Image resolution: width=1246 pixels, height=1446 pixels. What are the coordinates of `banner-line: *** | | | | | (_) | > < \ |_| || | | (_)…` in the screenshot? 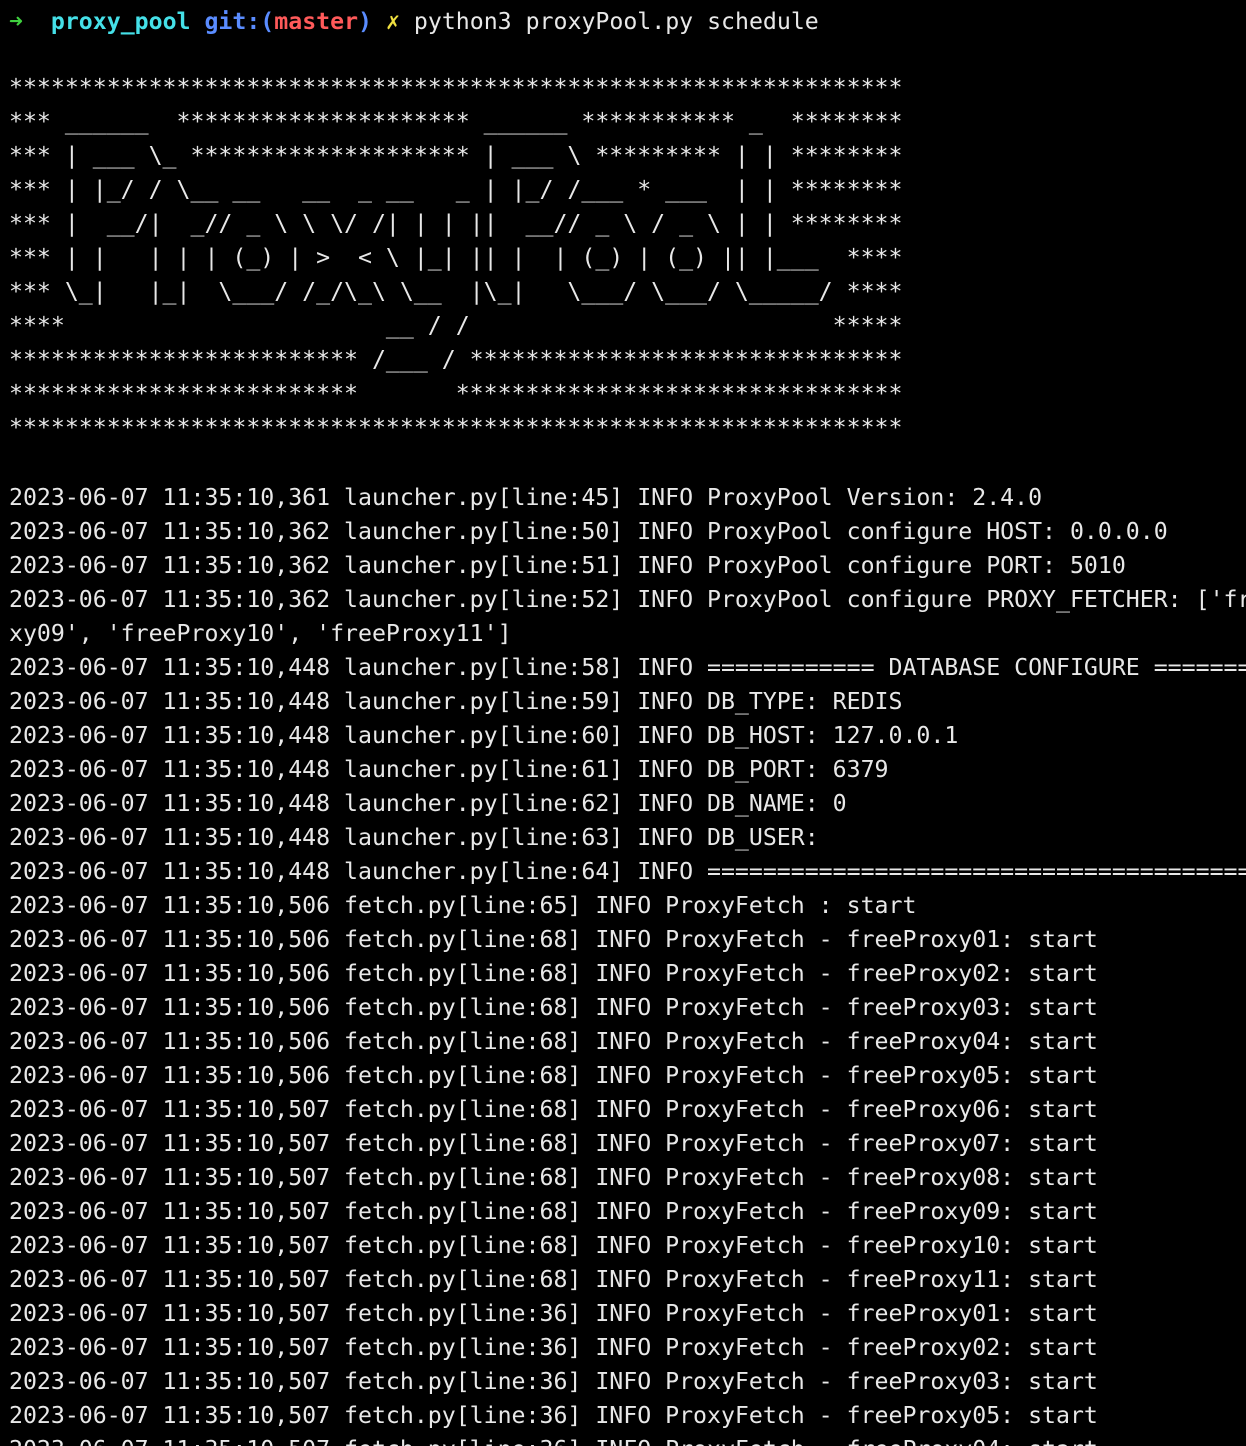 It's located at (456, 257).